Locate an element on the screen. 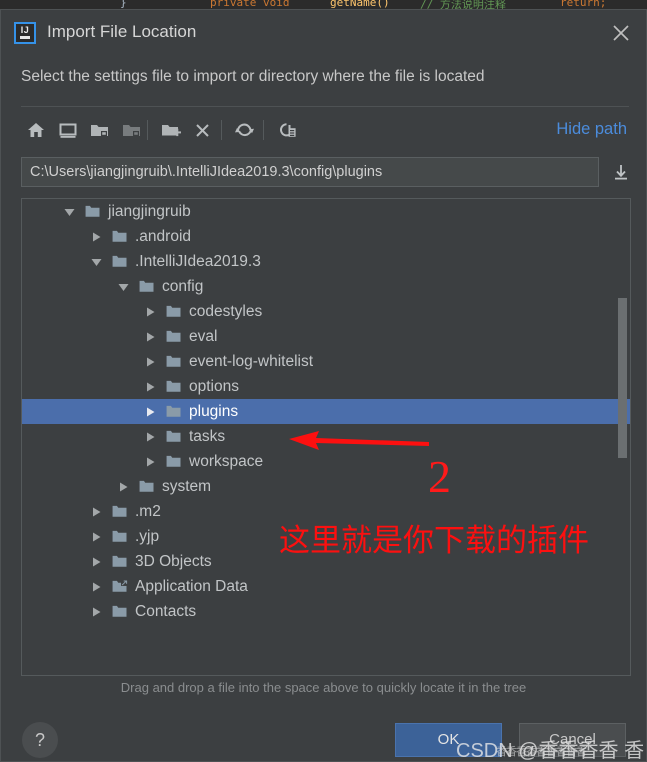  project-folder-icon is located at coordinates (100, 130).